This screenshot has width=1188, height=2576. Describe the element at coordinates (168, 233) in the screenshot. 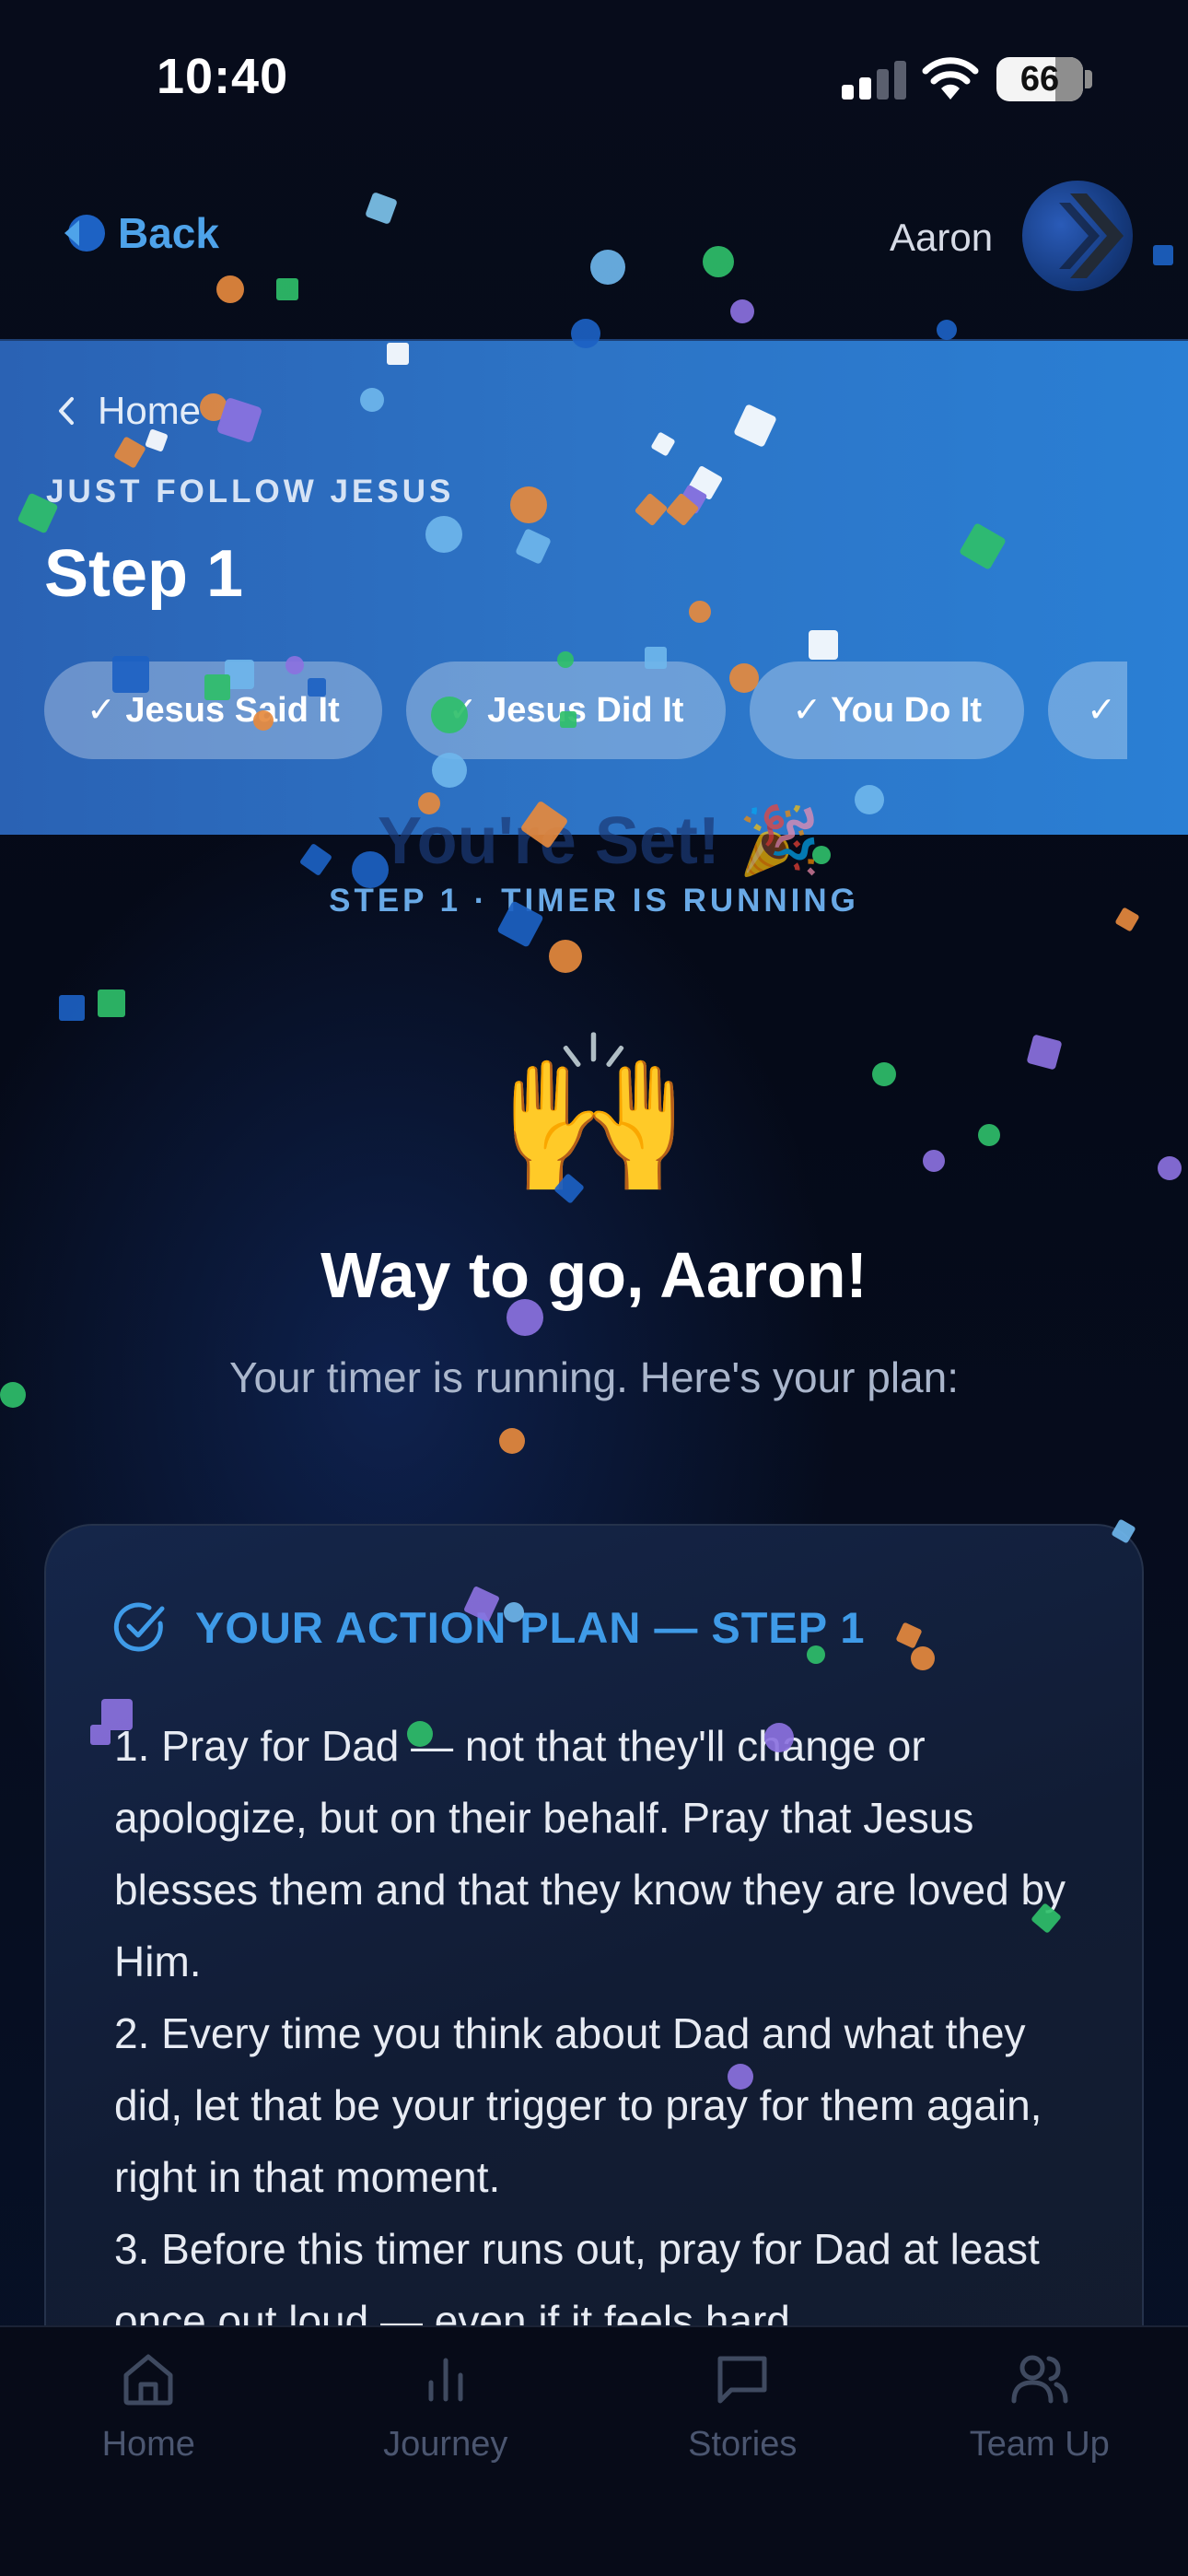

I see `back-label: Back` at that location.